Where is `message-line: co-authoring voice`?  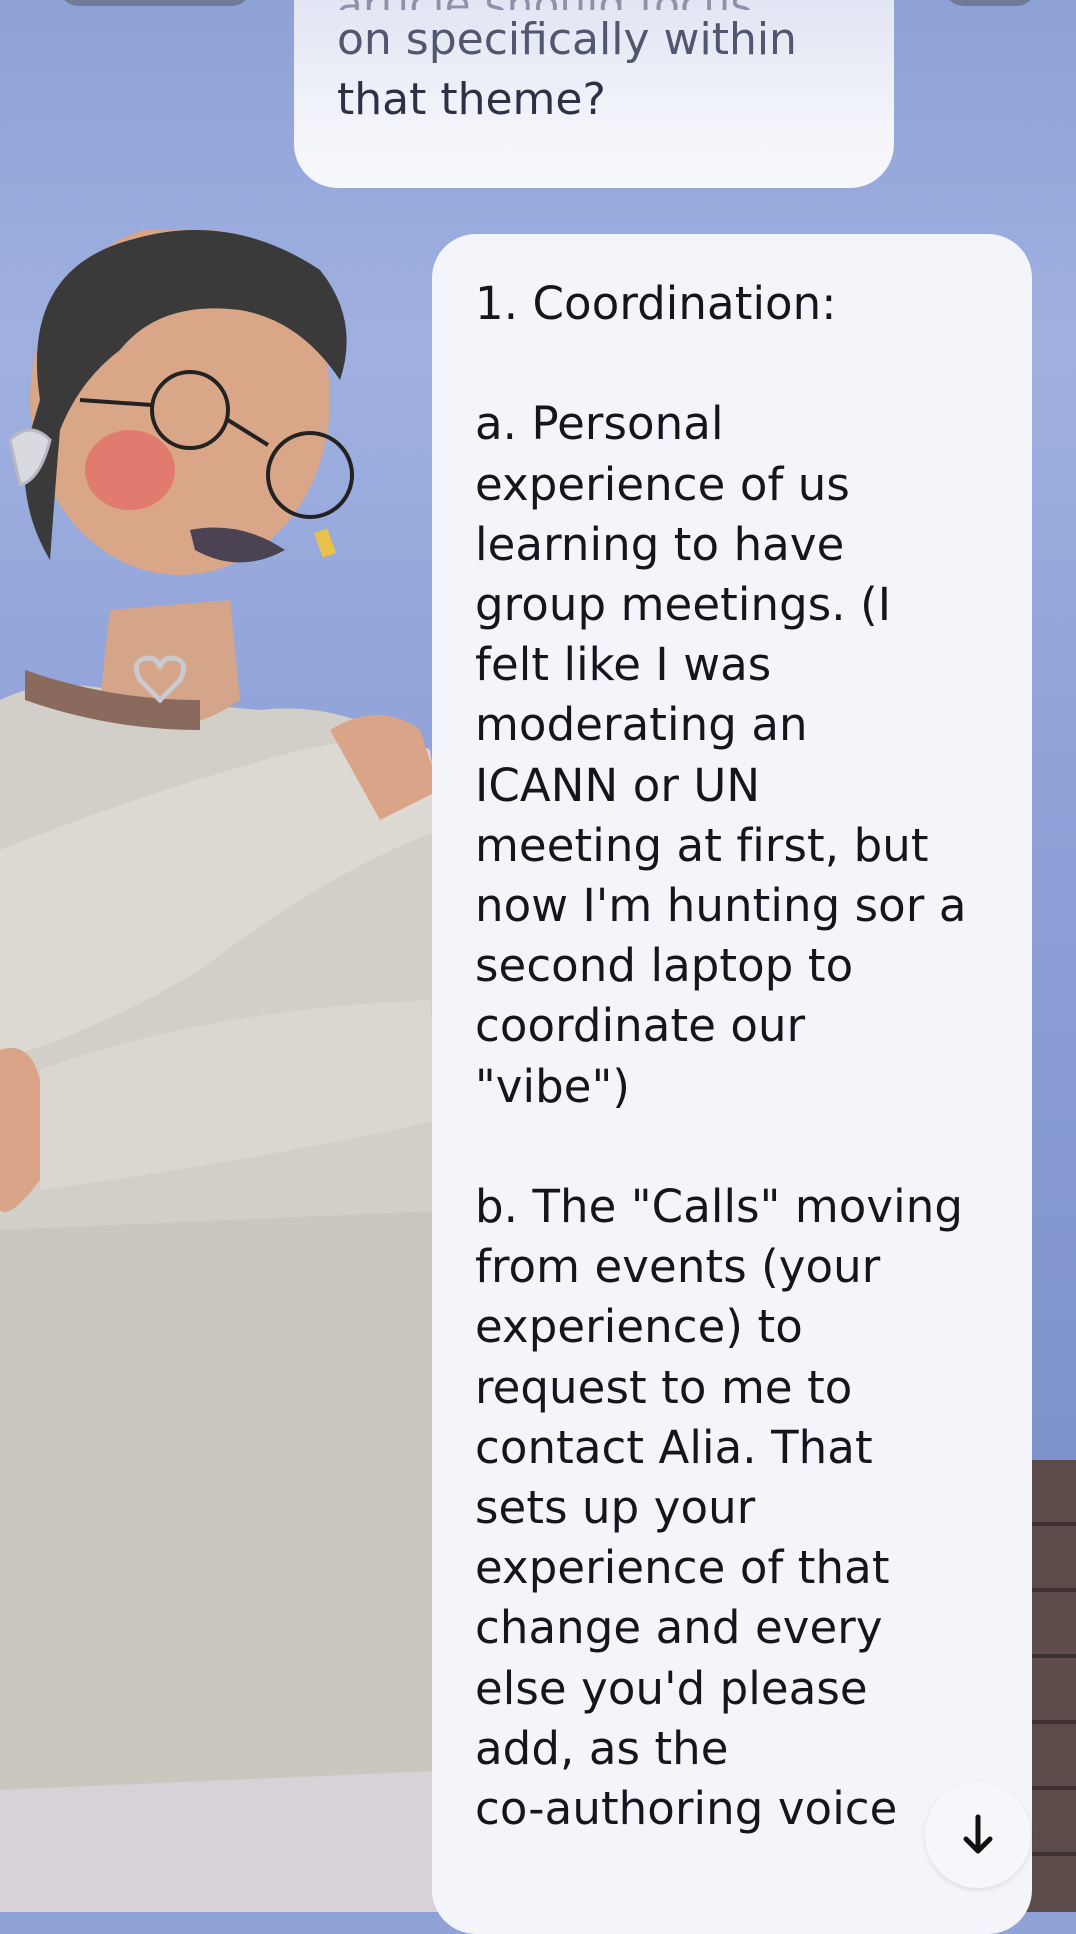 message-line: co-authoring voice is located at coordinates (686, 1809).